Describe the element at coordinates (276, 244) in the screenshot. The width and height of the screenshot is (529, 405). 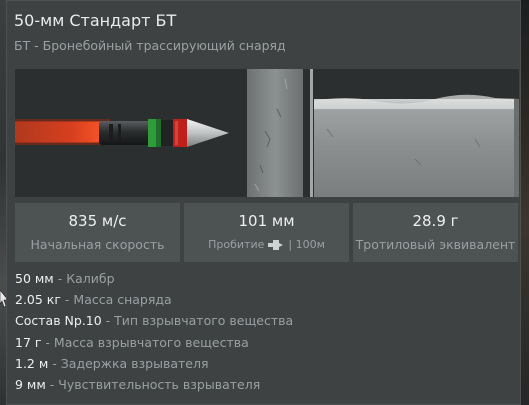
I see `penetration-icon` at that location.